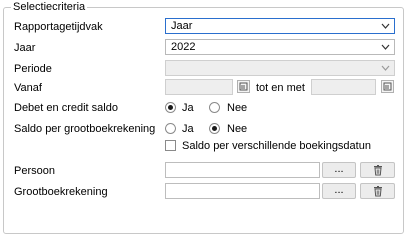  What do you see at coordinates (34, 171) in the screenshot?
I see `persoon-label: Persoon` at bounding box center [34, 171].